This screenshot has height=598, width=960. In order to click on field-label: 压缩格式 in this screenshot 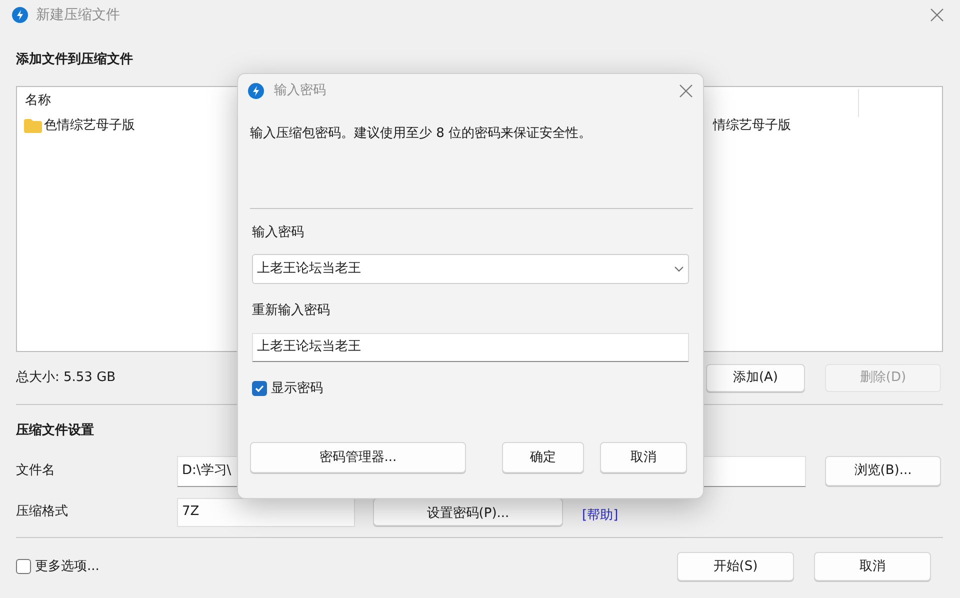, I will do `click(42, 512)`.